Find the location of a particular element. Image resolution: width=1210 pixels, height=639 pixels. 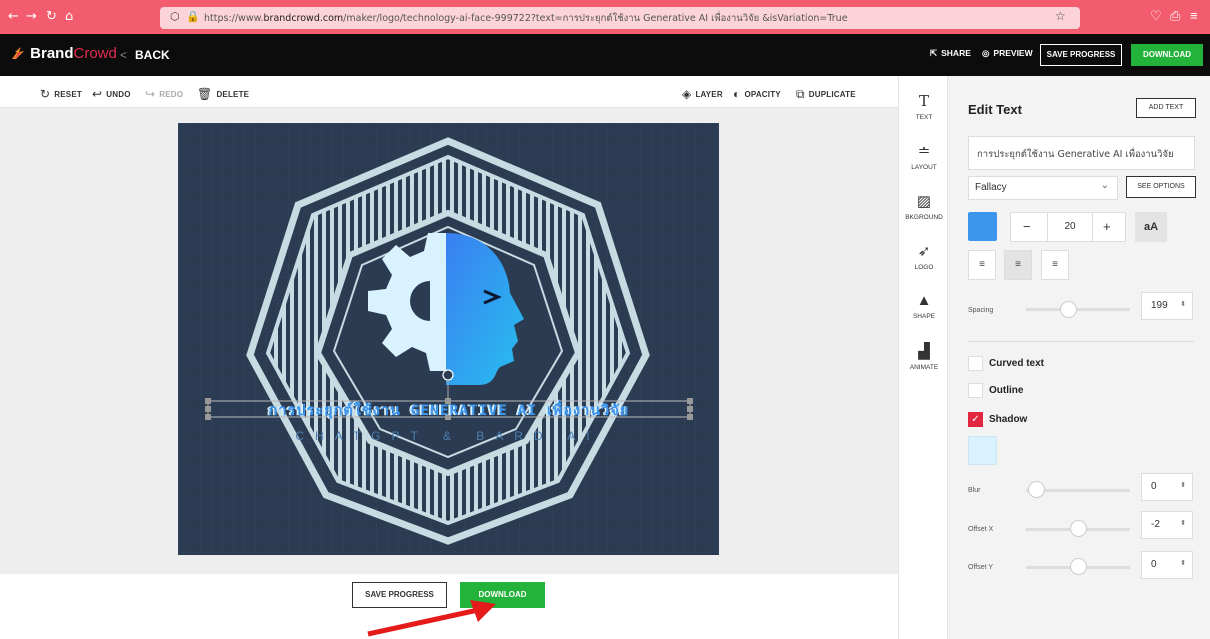

align-center-icon: ≡ is located at coordinates (1018, 264).